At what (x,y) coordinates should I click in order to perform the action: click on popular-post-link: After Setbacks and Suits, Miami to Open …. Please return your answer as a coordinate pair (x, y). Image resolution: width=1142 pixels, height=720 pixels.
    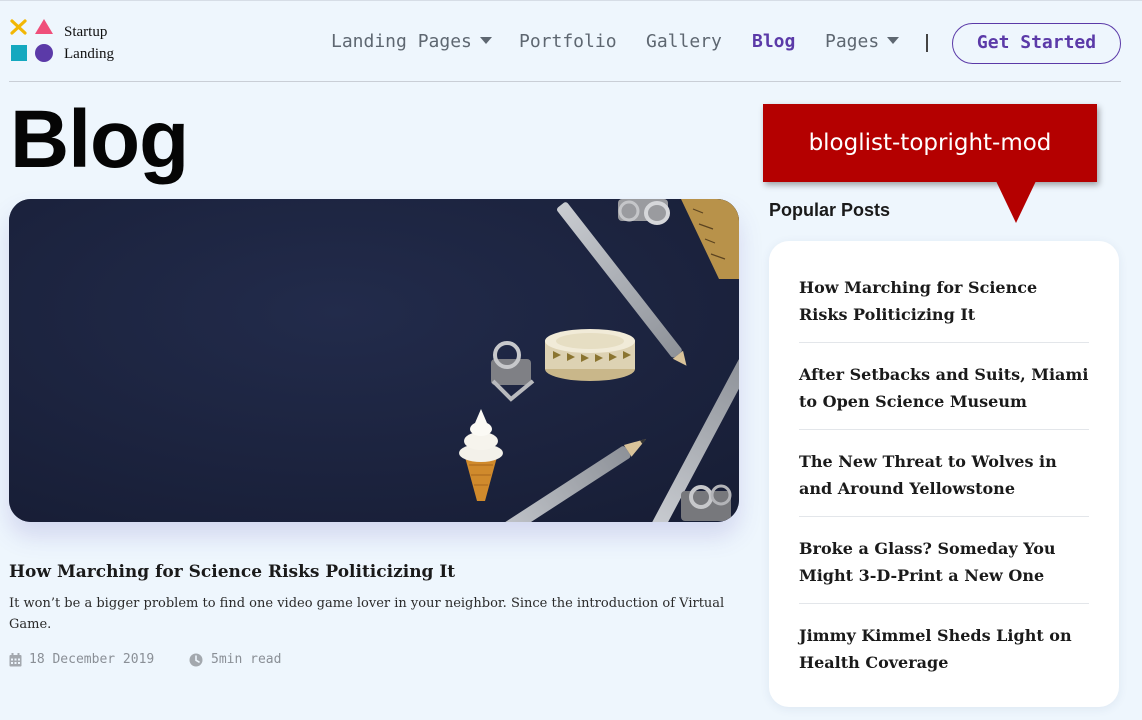
    Looking at the image, I should click on (945, 388).